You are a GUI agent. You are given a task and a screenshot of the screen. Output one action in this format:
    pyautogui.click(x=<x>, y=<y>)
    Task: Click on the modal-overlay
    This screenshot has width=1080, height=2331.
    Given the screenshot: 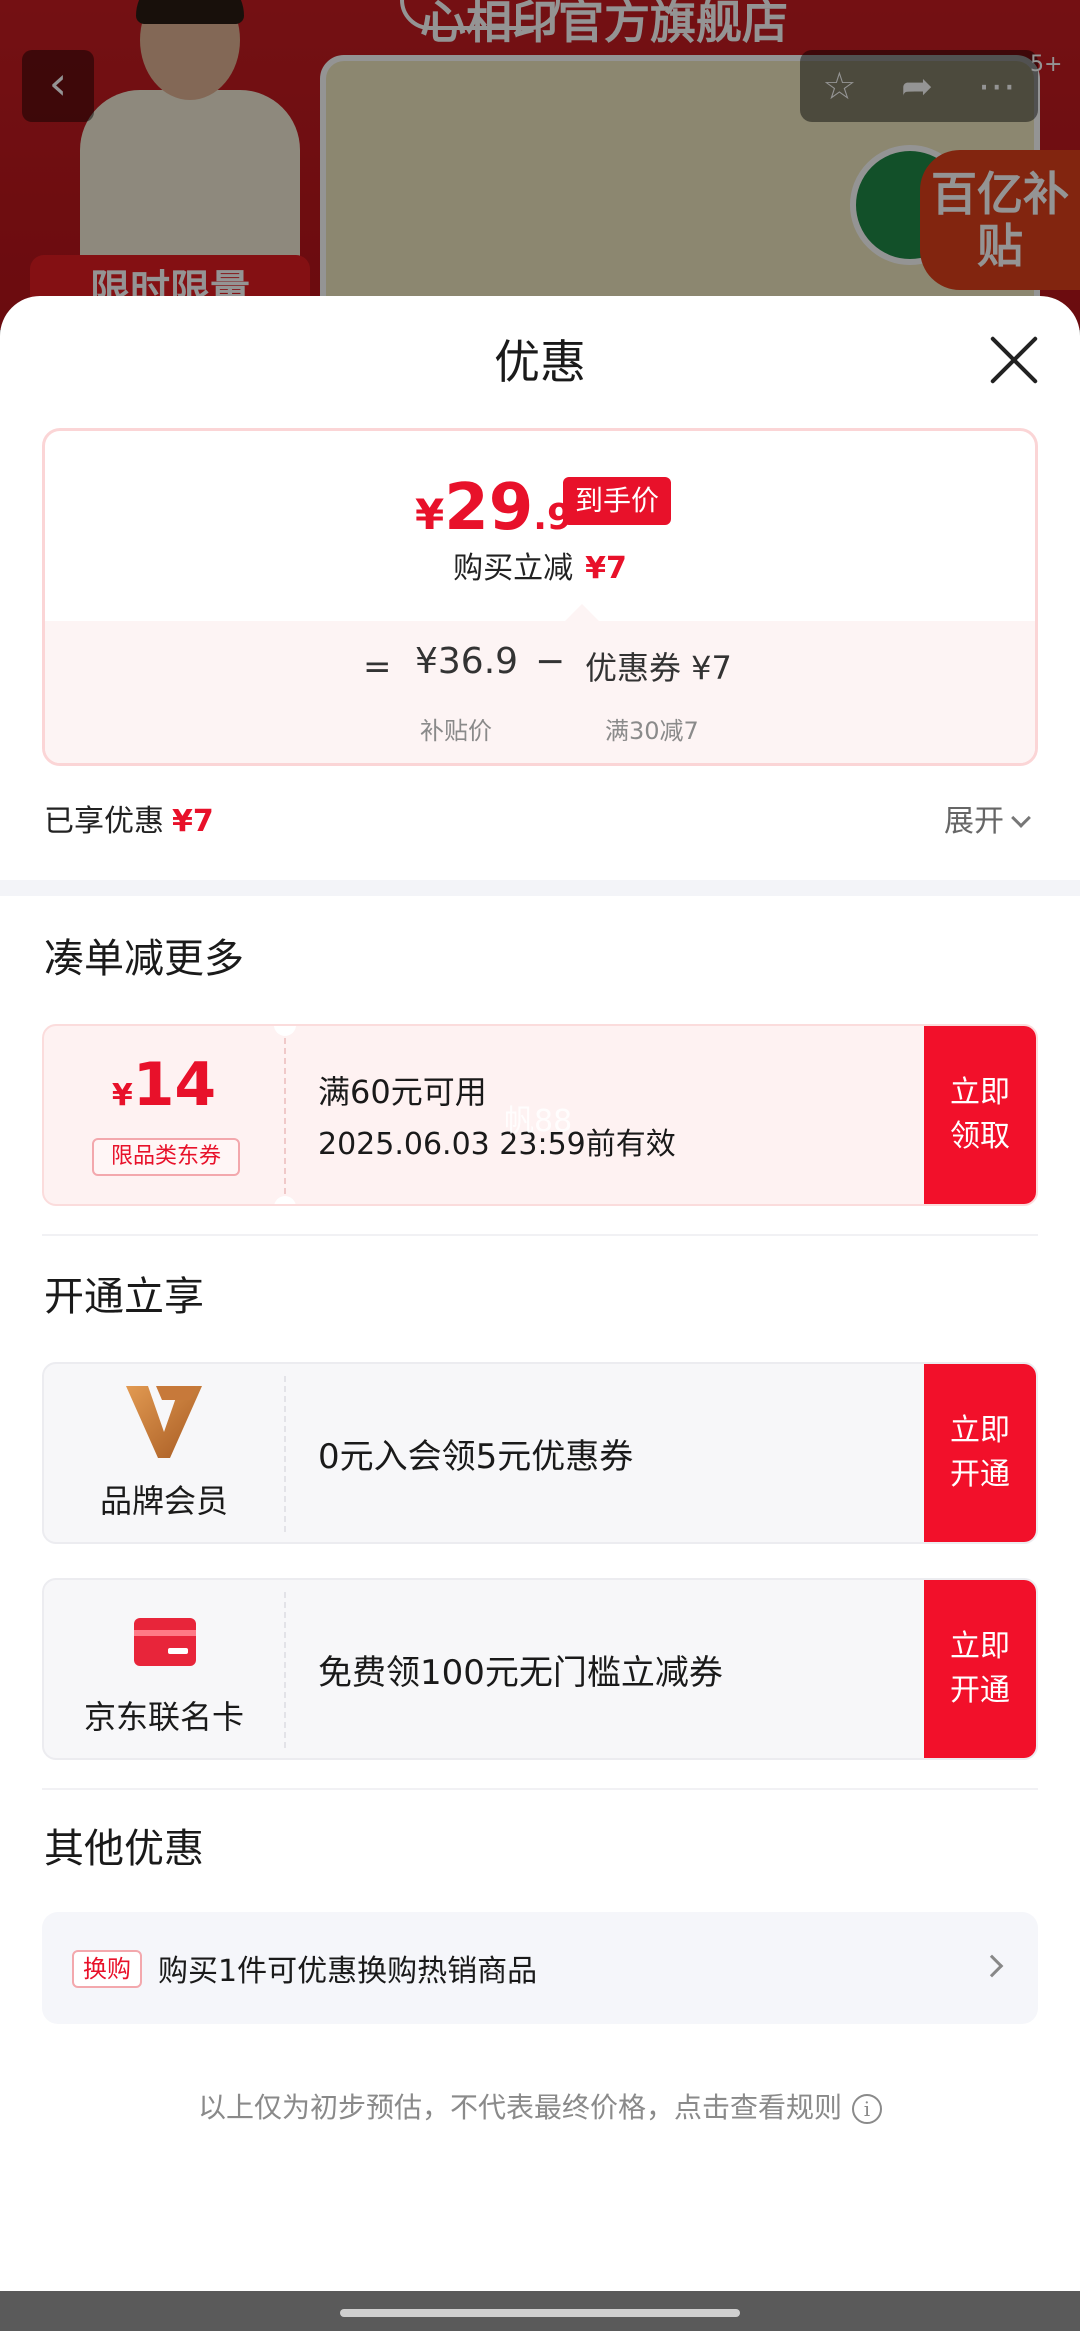 What is the action you would take?
    pyautogui.click(x=540, y=165)
    